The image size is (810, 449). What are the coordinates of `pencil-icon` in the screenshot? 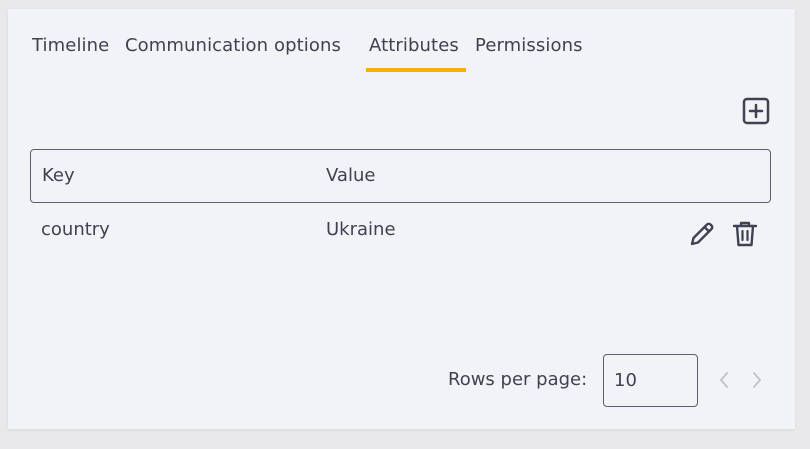 It's located at (702, 234).